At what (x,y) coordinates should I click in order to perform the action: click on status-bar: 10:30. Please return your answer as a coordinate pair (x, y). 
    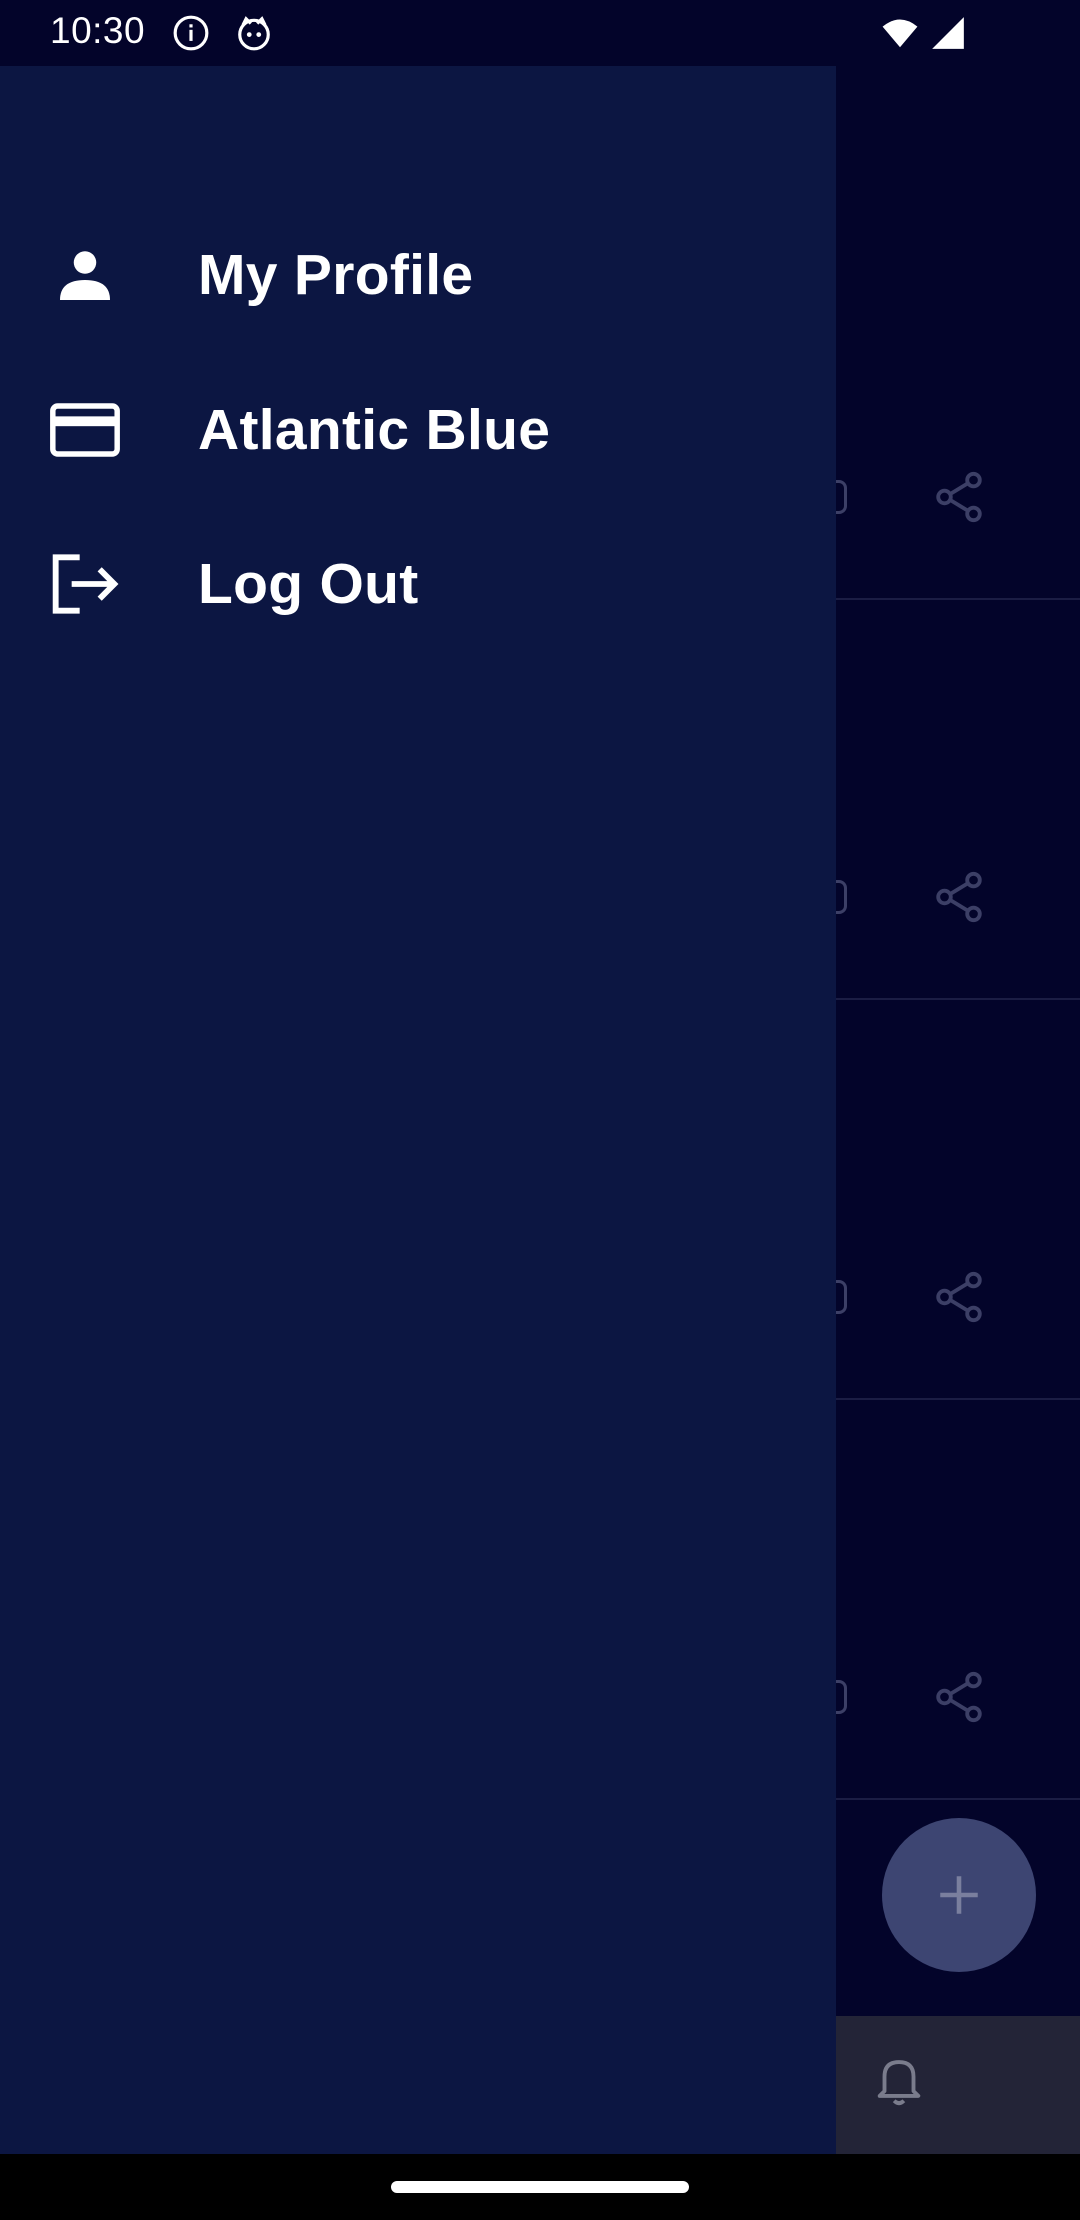
    Looking at the image, I should click on (540, 33).